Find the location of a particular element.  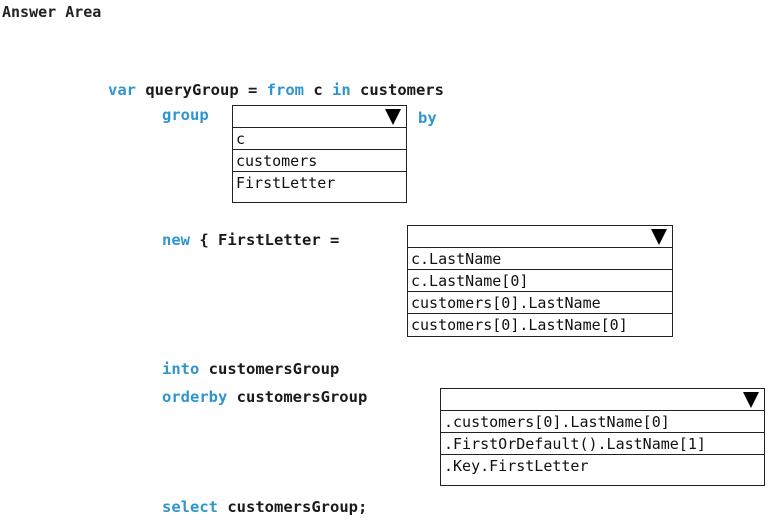

query-text-3: customers is located at coordinates (397, 90).